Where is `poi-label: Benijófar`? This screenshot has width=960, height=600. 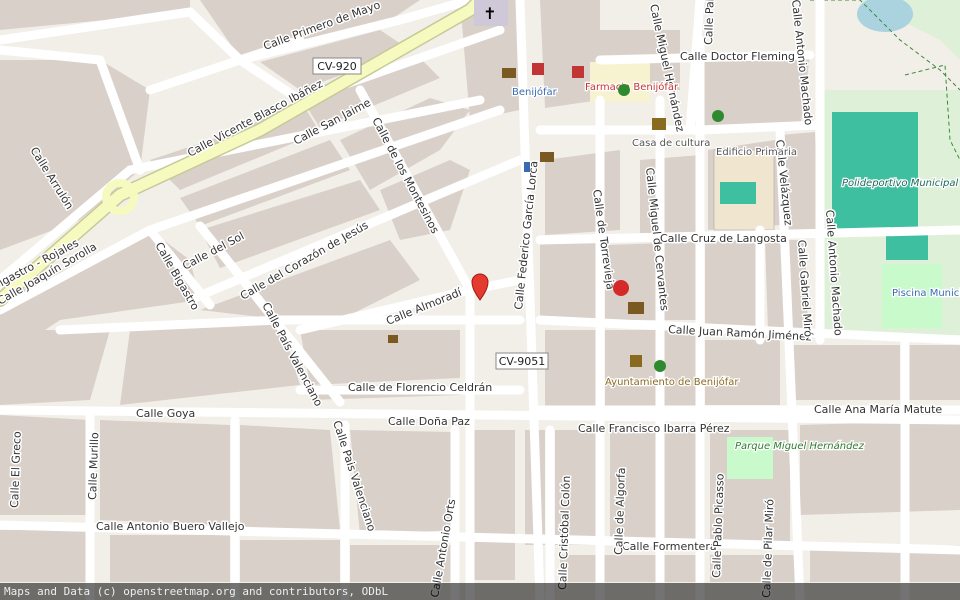
poi-label: Benijófar is located at coordinates (535, 92).